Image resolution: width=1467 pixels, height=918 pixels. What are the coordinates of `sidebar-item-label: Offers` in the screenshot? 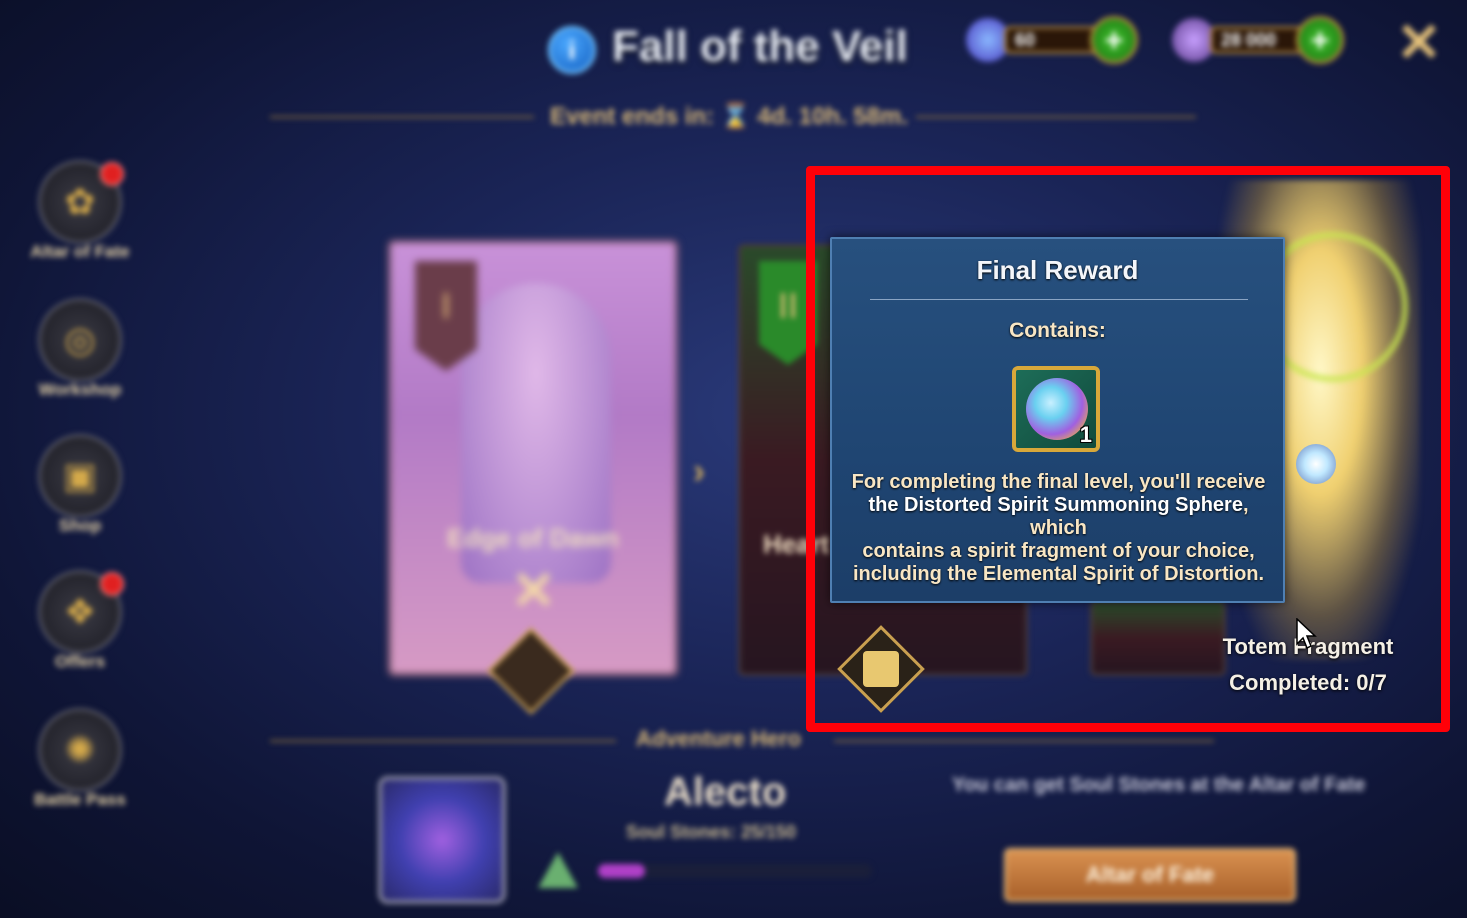 It's located at (80, 661).